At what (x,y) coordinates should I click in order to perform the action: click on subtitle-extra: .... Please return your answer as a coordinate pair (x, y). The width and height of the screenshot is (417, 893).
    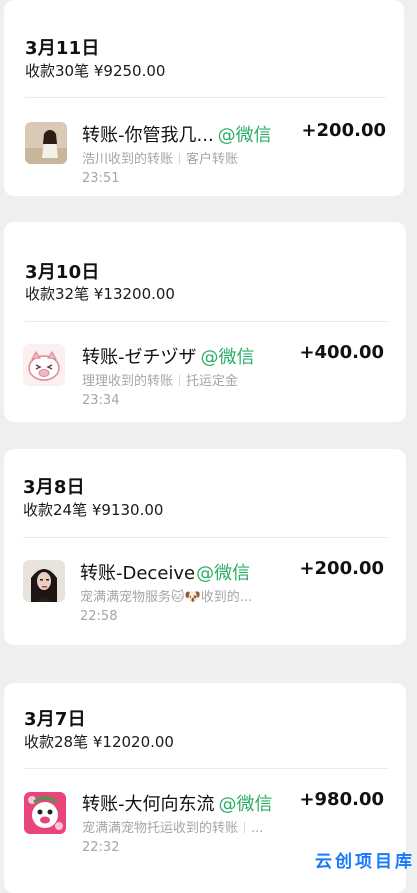
    Looking at the image, I should click on (257, 828).